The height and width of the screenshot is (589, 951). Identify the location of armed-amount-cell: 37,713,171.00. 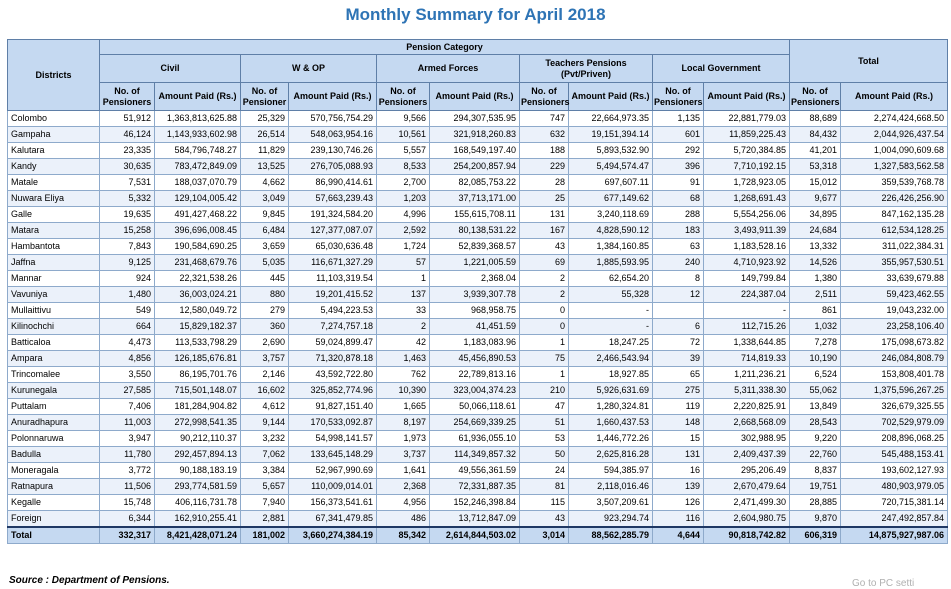
(474, 198).